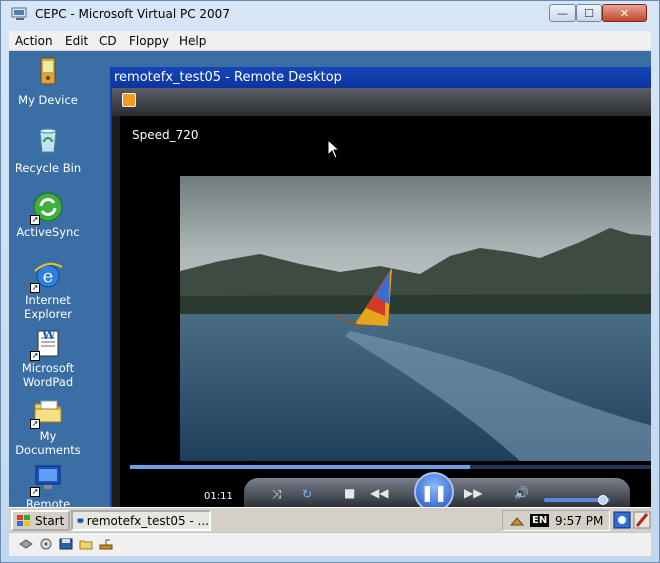  What do you see at coordinates (473, 493) in the screenshot?
I see `next-icon: ▶▶` at bounding box center [473, 493].